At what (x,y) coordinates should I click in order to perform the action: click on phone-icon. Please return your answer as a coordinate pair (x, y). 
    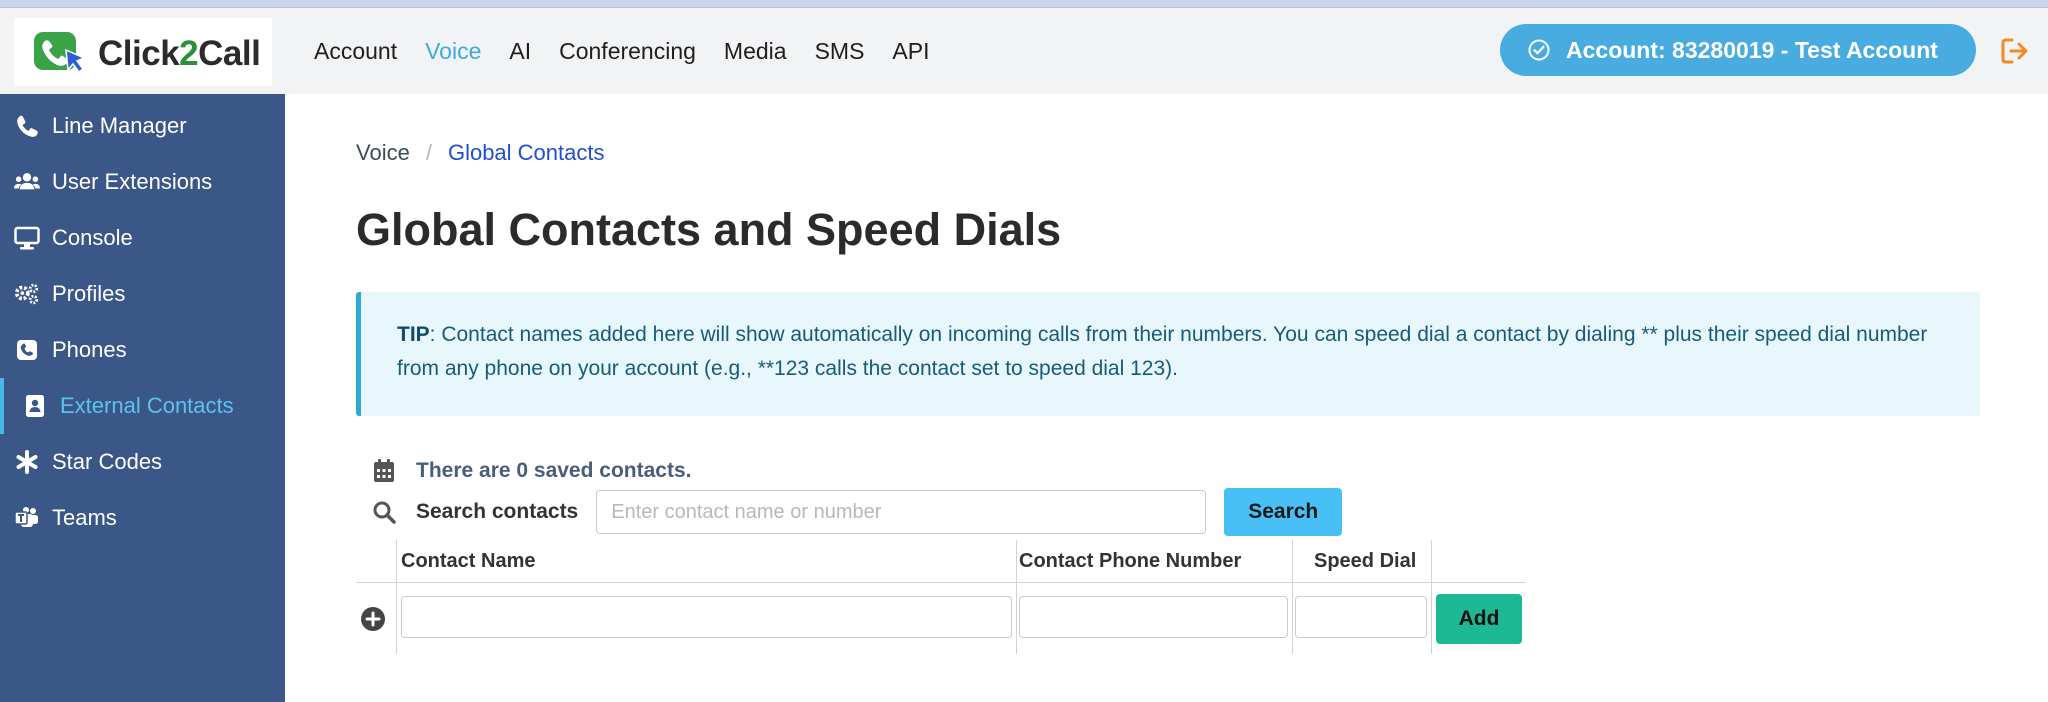
    Looking at the image, I should click on (27, 126).